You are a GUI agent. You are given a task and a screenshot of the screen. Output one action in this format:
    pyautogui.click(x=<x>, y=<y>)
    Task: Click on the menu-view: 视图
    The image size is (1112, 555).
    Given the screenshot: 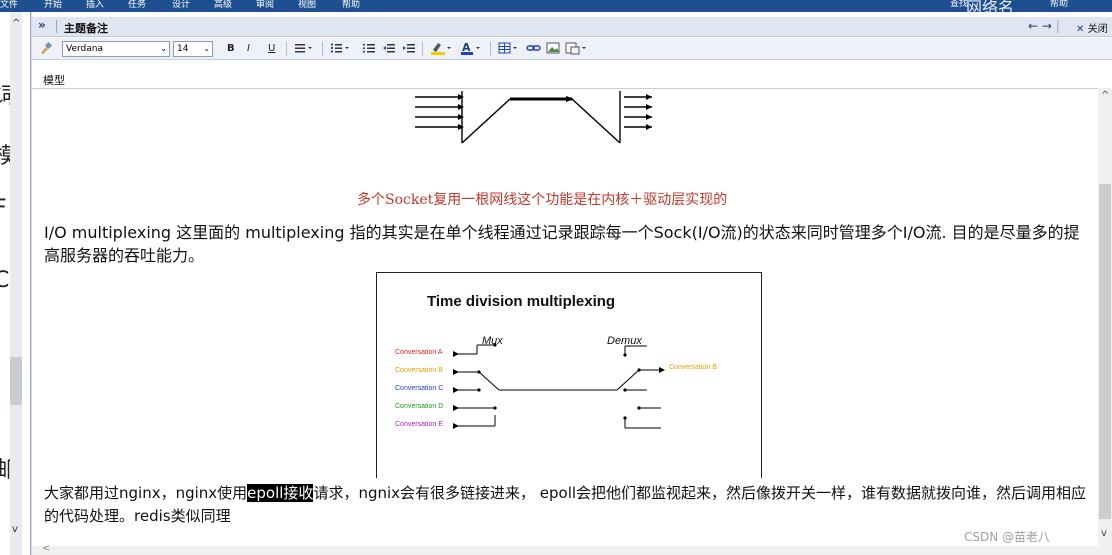 What is the action you would take?
    pyautogui.click(x=307, y=5)
    